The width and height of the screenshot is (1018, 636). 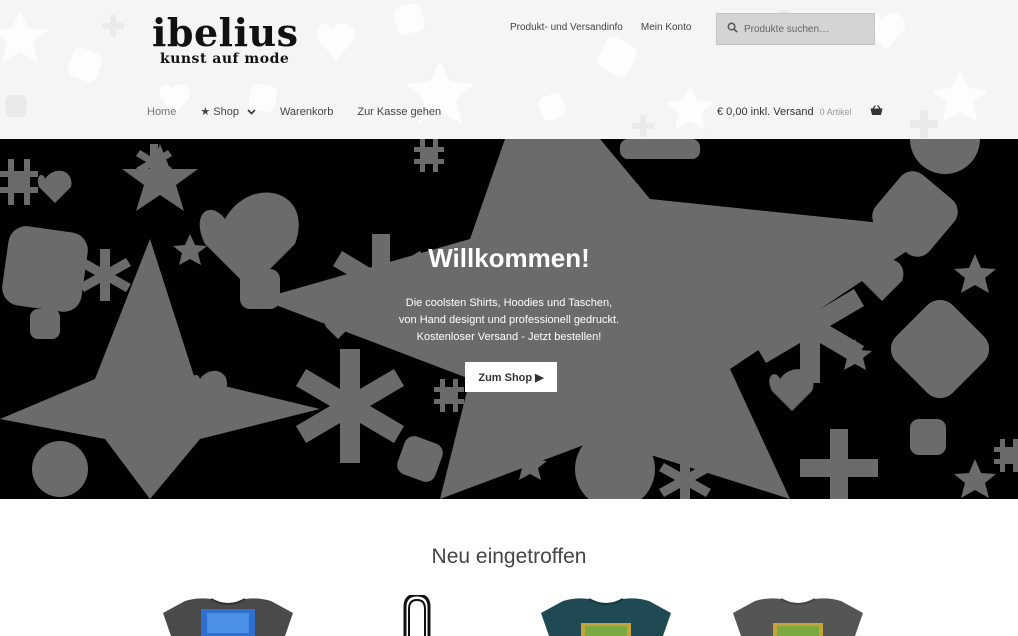 I want to click on nav-item-cart: Warenkorb, so click(x=306, y=112).